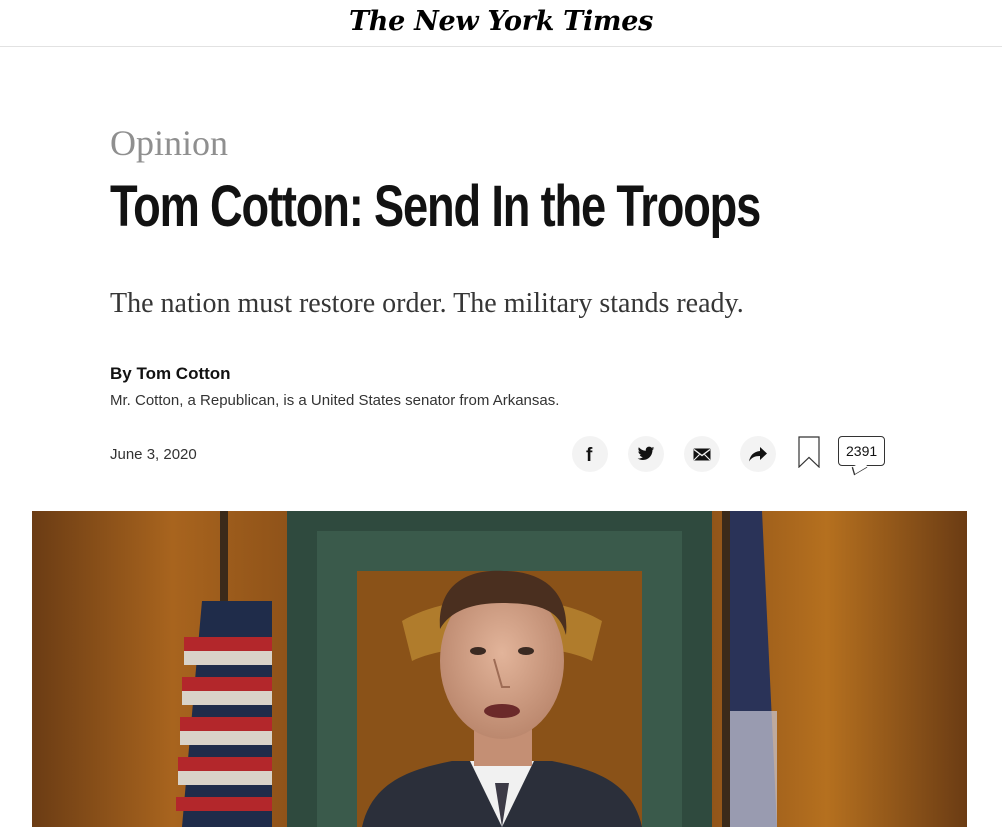 The width and height of the screenshot is (1002, 827). I want to click on facebook-icon: f, so click(590, 454).